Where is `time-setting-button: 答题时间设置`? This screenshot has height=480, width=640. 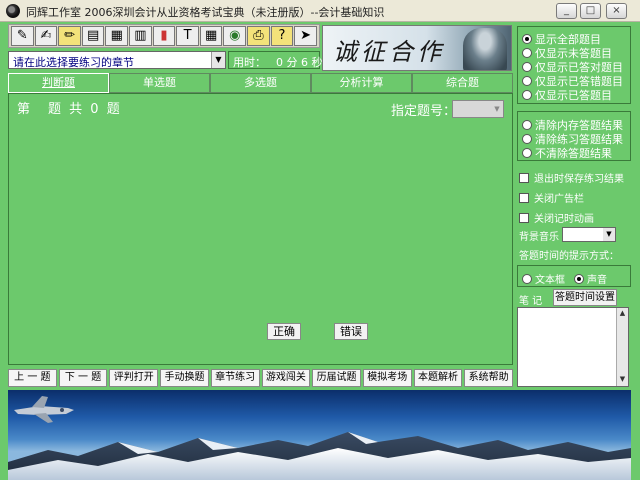 time-setting-button: 答题时间设置 is located at coordinates (585, 297).